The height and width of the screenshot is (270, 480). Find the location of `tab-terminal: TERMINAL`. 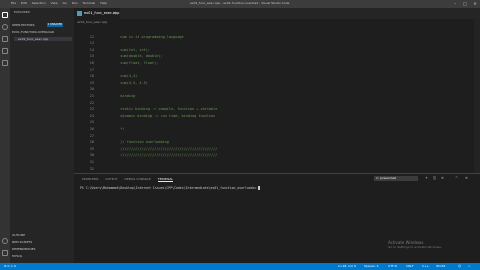

tab-terminal: TERMINAL is located at coordinates (165, 179).